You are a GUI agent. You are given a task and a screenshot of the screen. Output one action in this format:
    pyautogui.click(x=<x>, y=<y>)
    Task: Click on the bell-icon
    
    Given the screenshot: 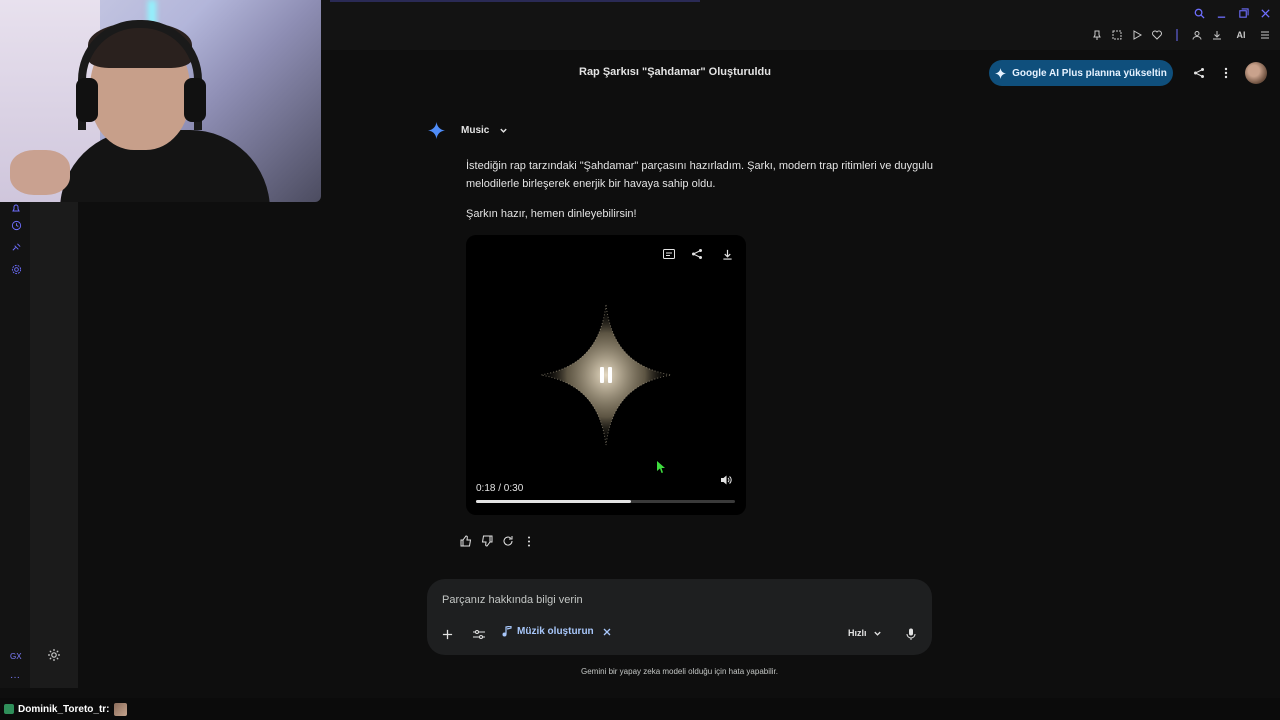 What is the action you would take?
    pyautogui.click(x=16, y=209)
    